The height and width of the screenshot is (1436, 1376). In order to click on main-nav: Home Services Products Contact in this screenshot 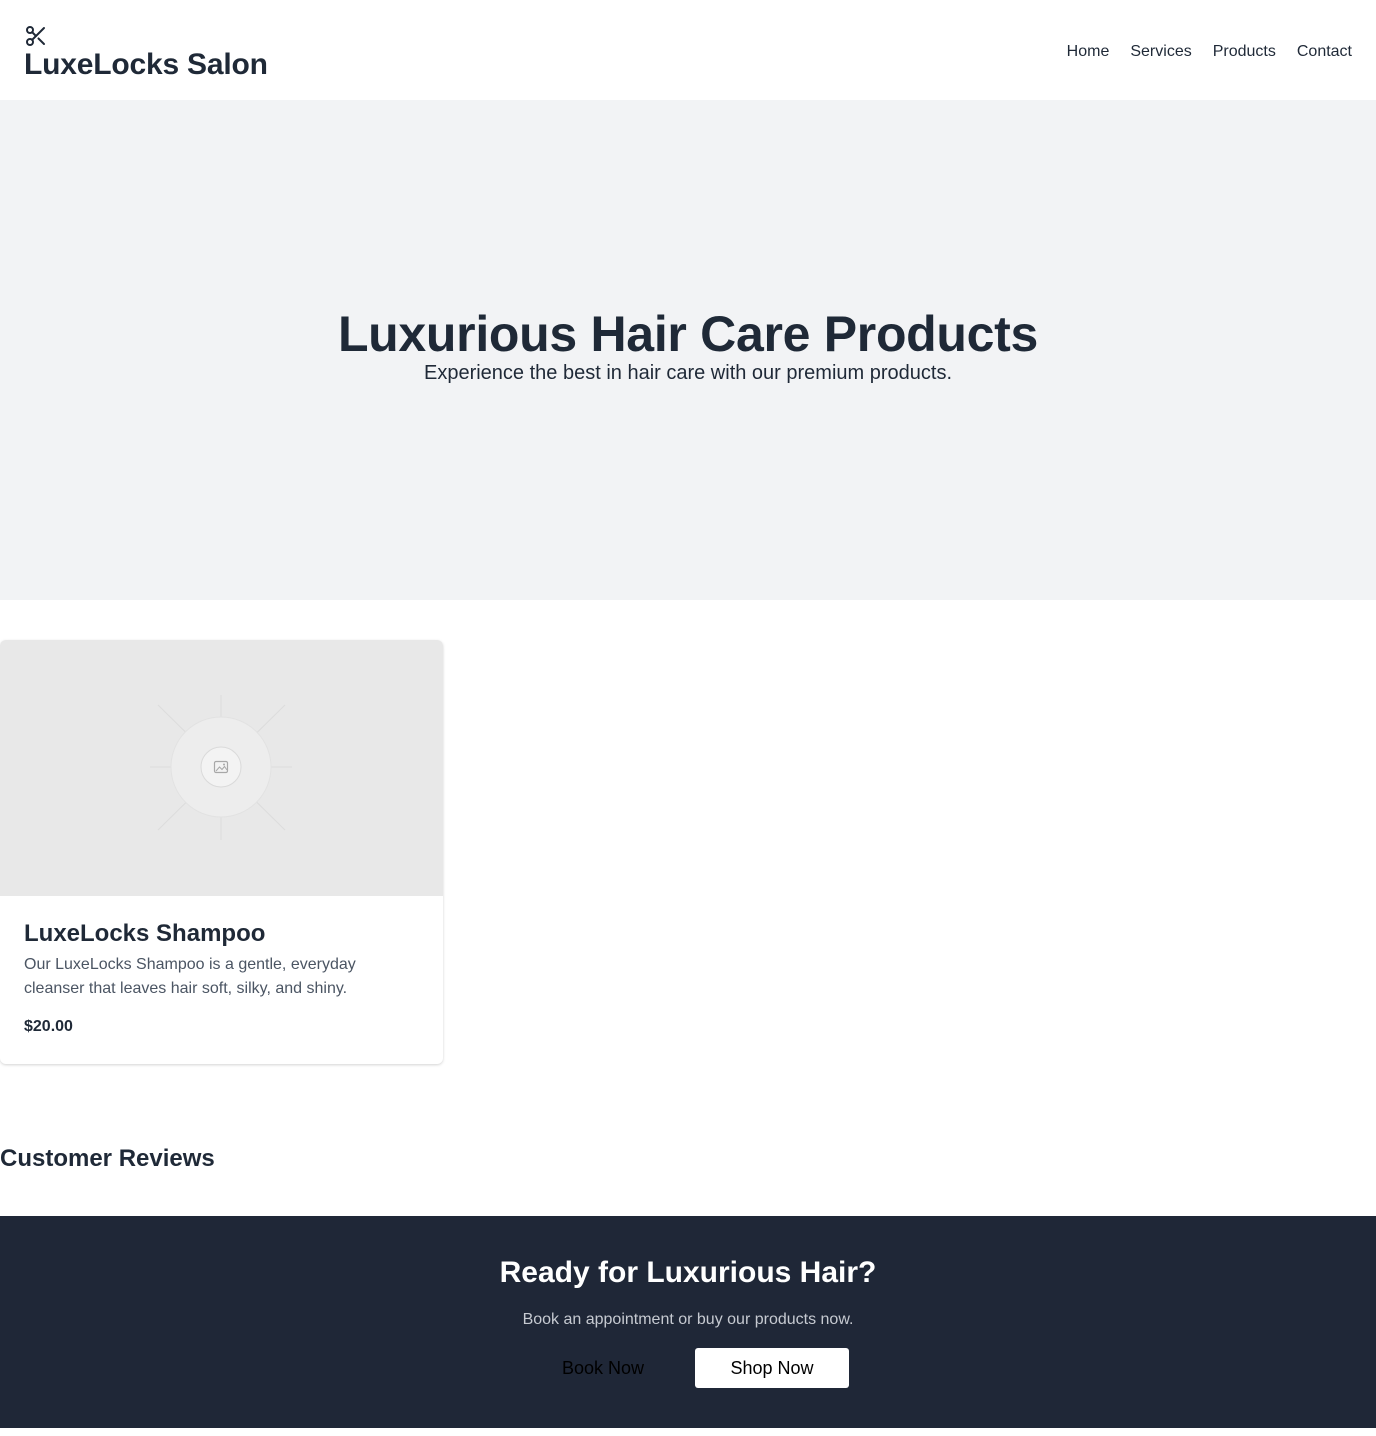, I will do `click(1209, 52)`.